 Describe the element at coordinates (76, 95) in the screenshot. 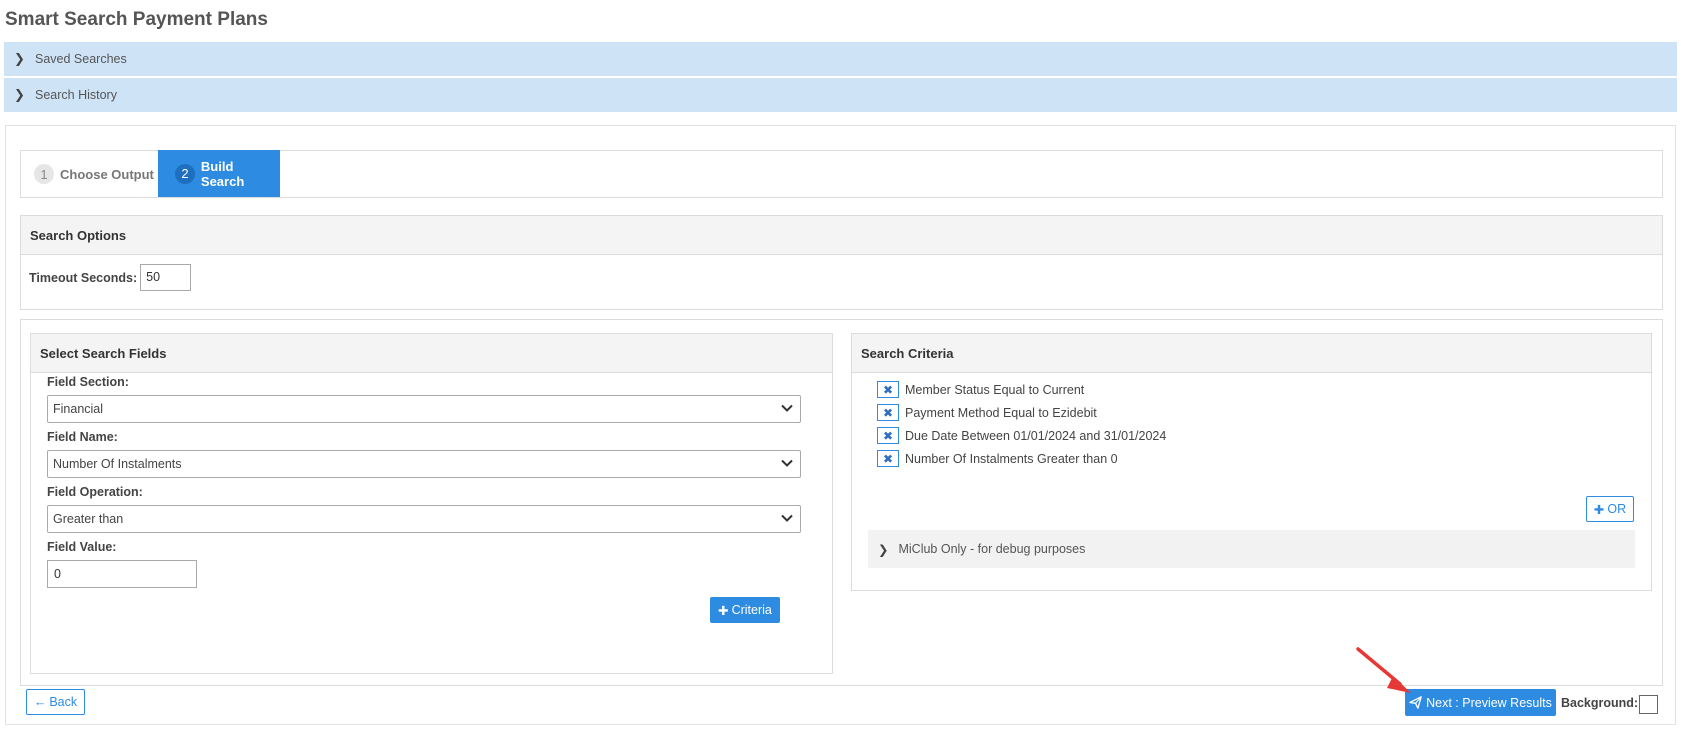

I see `accordion-label: Search History` at that location.